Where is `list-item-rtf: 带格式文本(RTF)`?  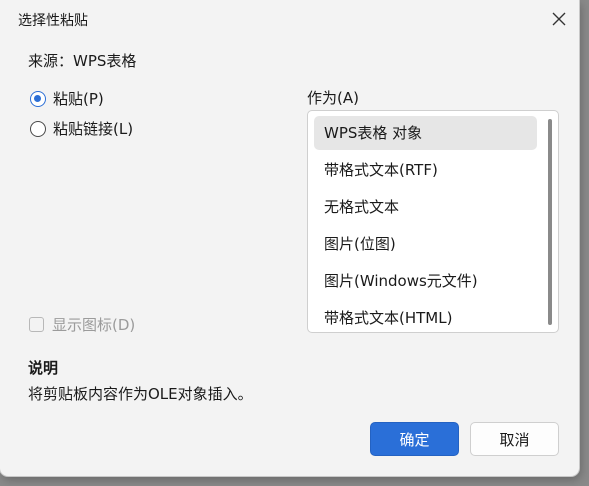
list-item-rtf: 带格式文本(RTF) is located at coordinates (425, 170).